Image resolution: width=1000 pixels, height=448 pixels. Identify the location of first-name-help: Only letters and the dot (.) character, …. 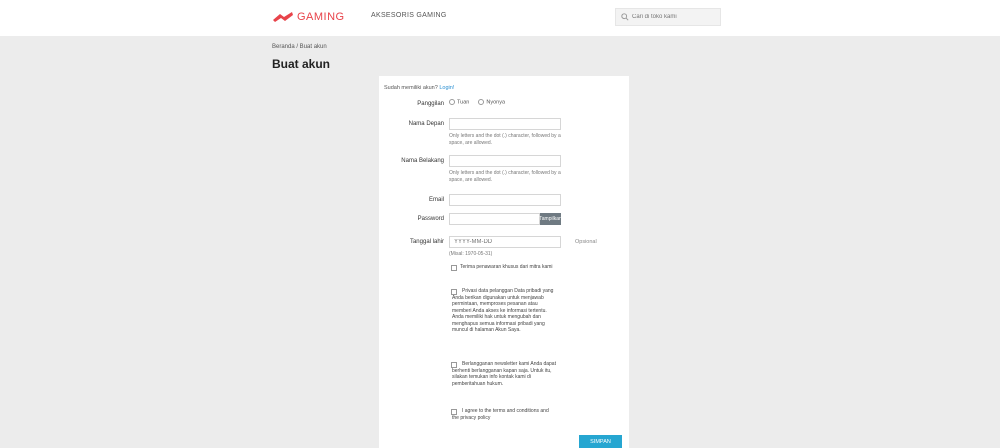
(505, 139).